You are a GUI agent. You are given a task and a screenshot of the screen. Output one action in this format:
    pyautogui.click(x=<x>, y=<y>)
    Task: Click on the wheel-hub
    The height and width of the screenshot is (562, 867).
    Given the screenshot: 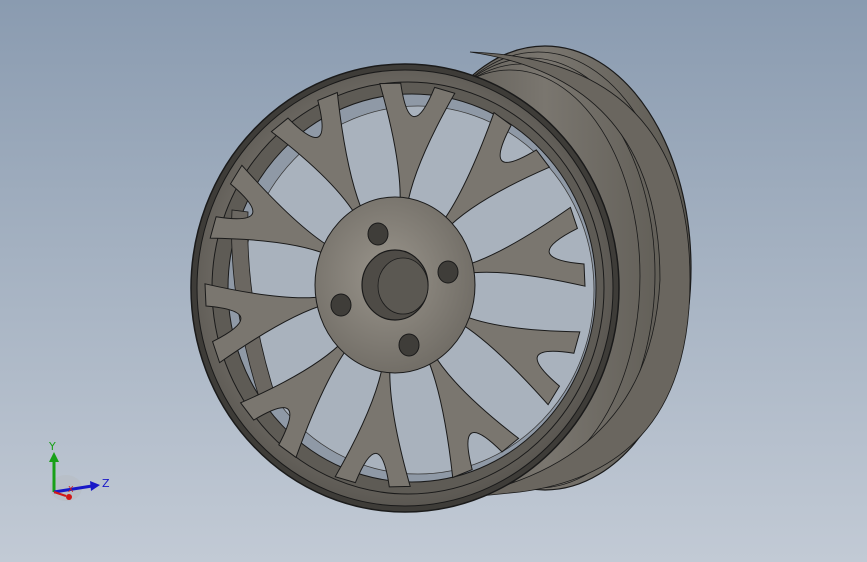 What is the action you would take?
    pyautogui.click(x=395, y=285)
    